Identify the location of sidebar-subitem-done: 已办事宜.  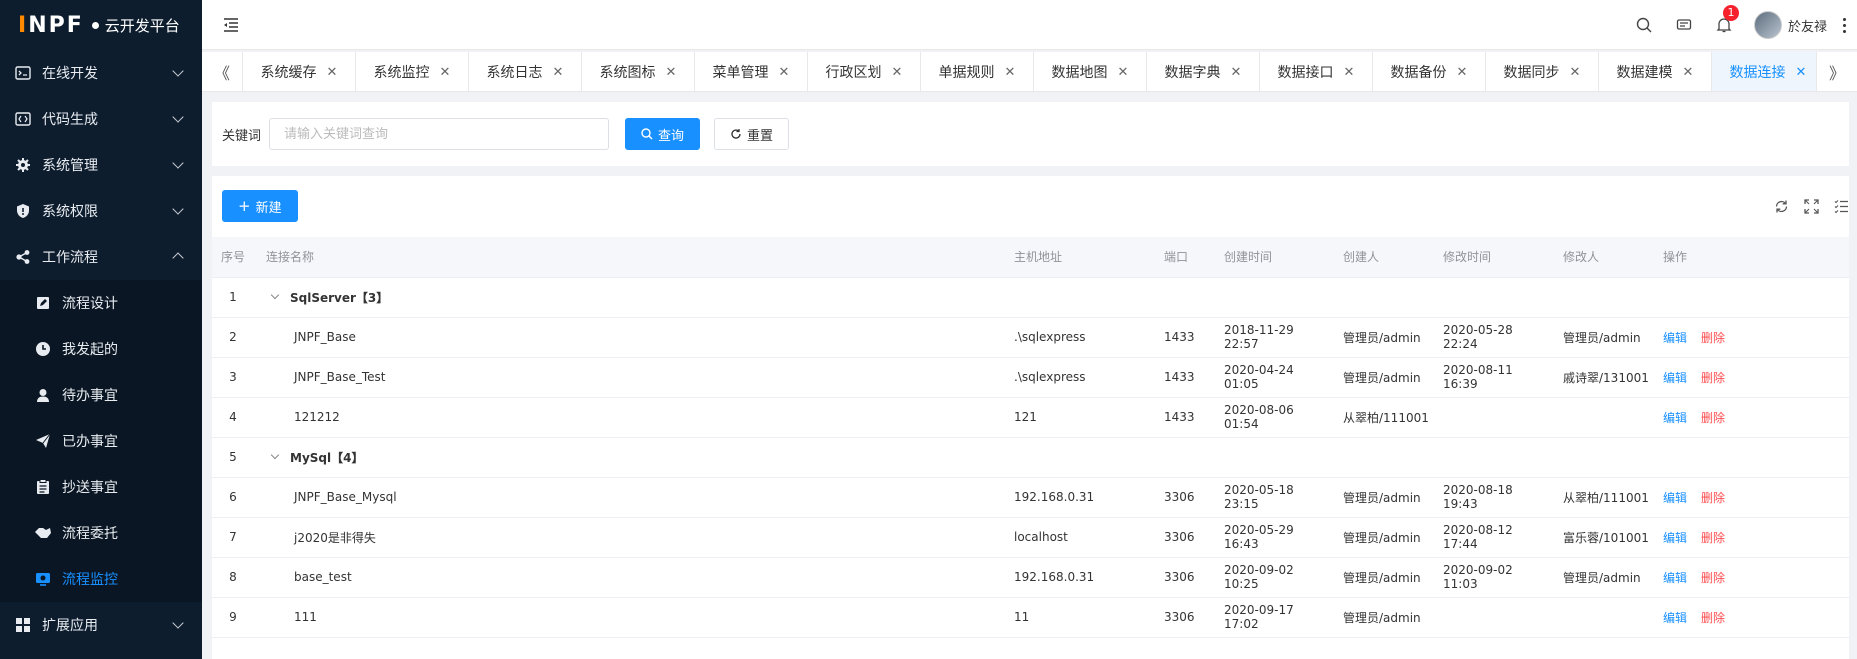
(101, 441).